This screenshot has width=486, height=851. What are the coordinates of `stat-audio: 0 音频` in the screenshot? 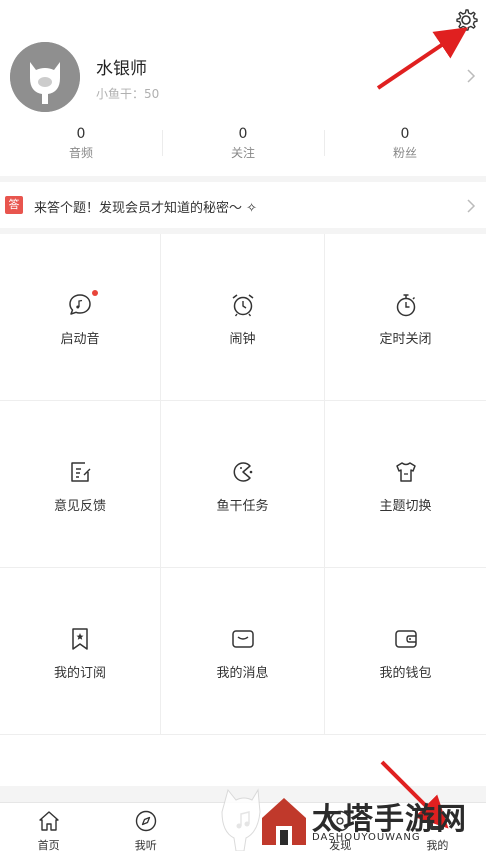 It's located at (81, 146).